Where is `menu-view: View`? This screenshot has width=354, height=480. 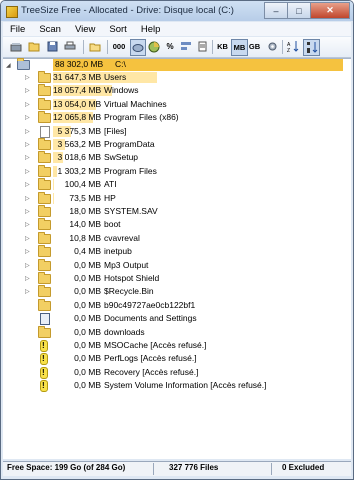 menu-view: View is located at coordinates (85, 29).